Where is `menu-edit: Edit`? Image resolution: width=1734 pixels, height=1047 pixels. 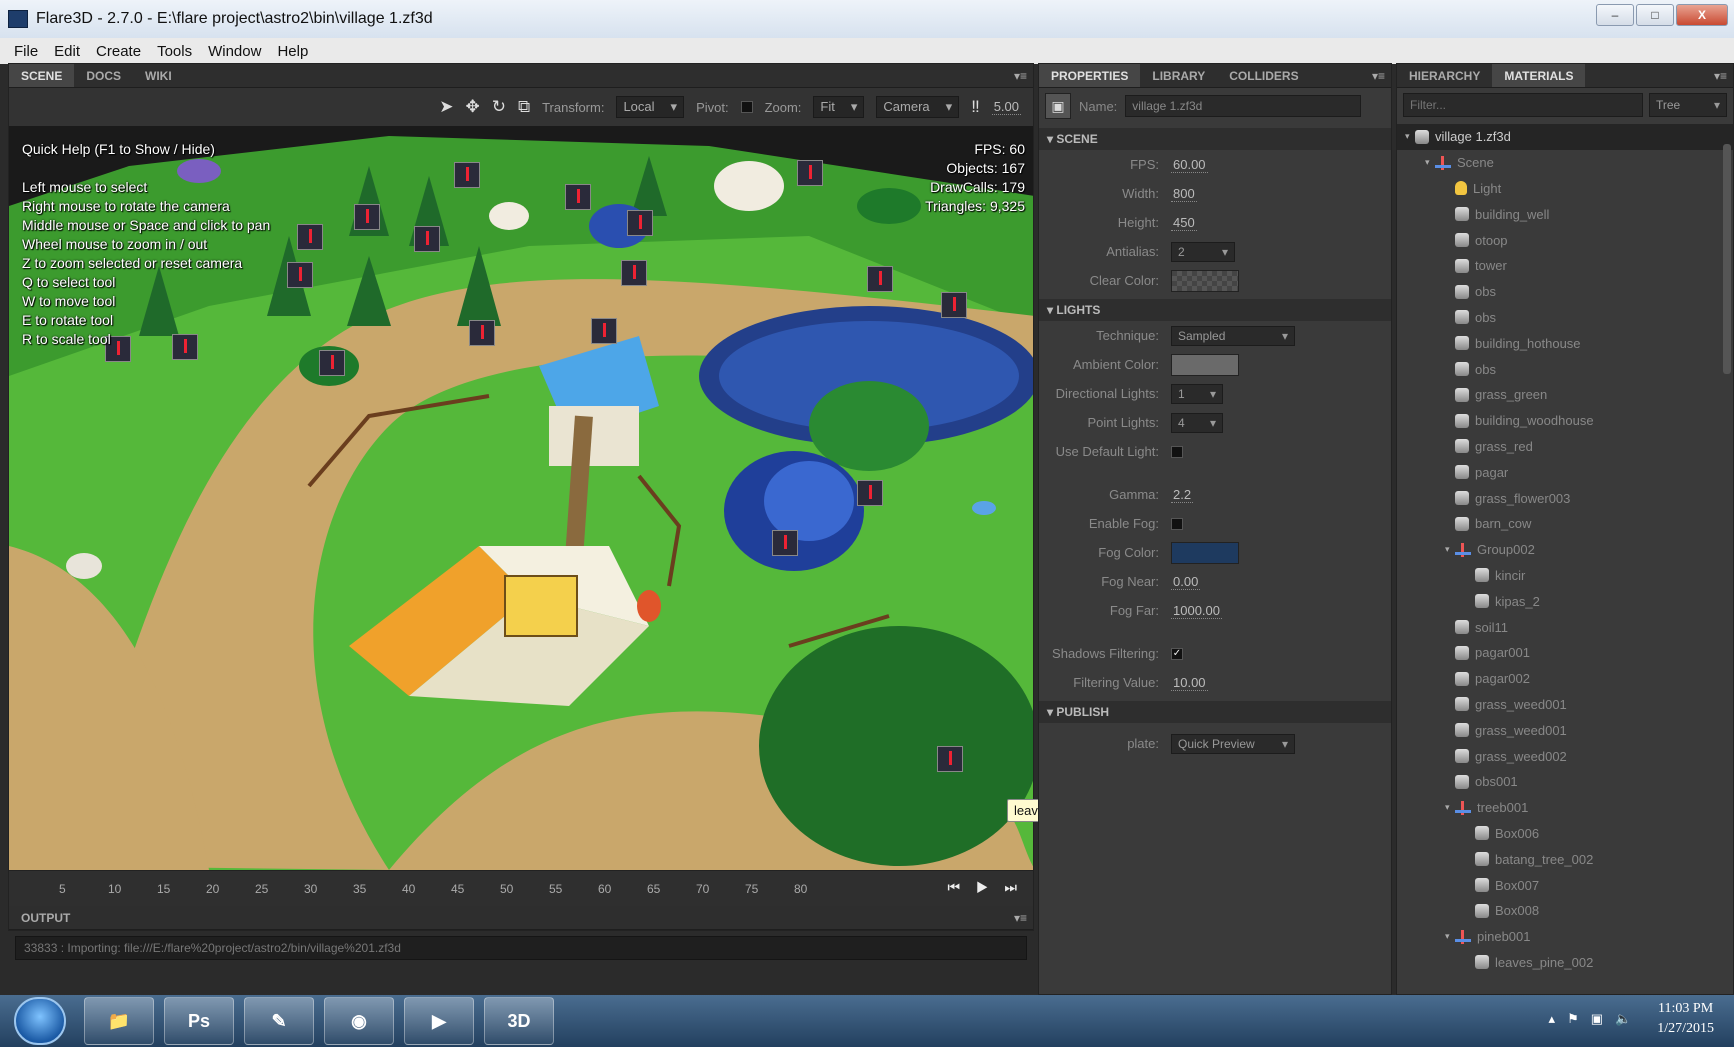
menu-edit: Edit is located at coordinates (67, 51).